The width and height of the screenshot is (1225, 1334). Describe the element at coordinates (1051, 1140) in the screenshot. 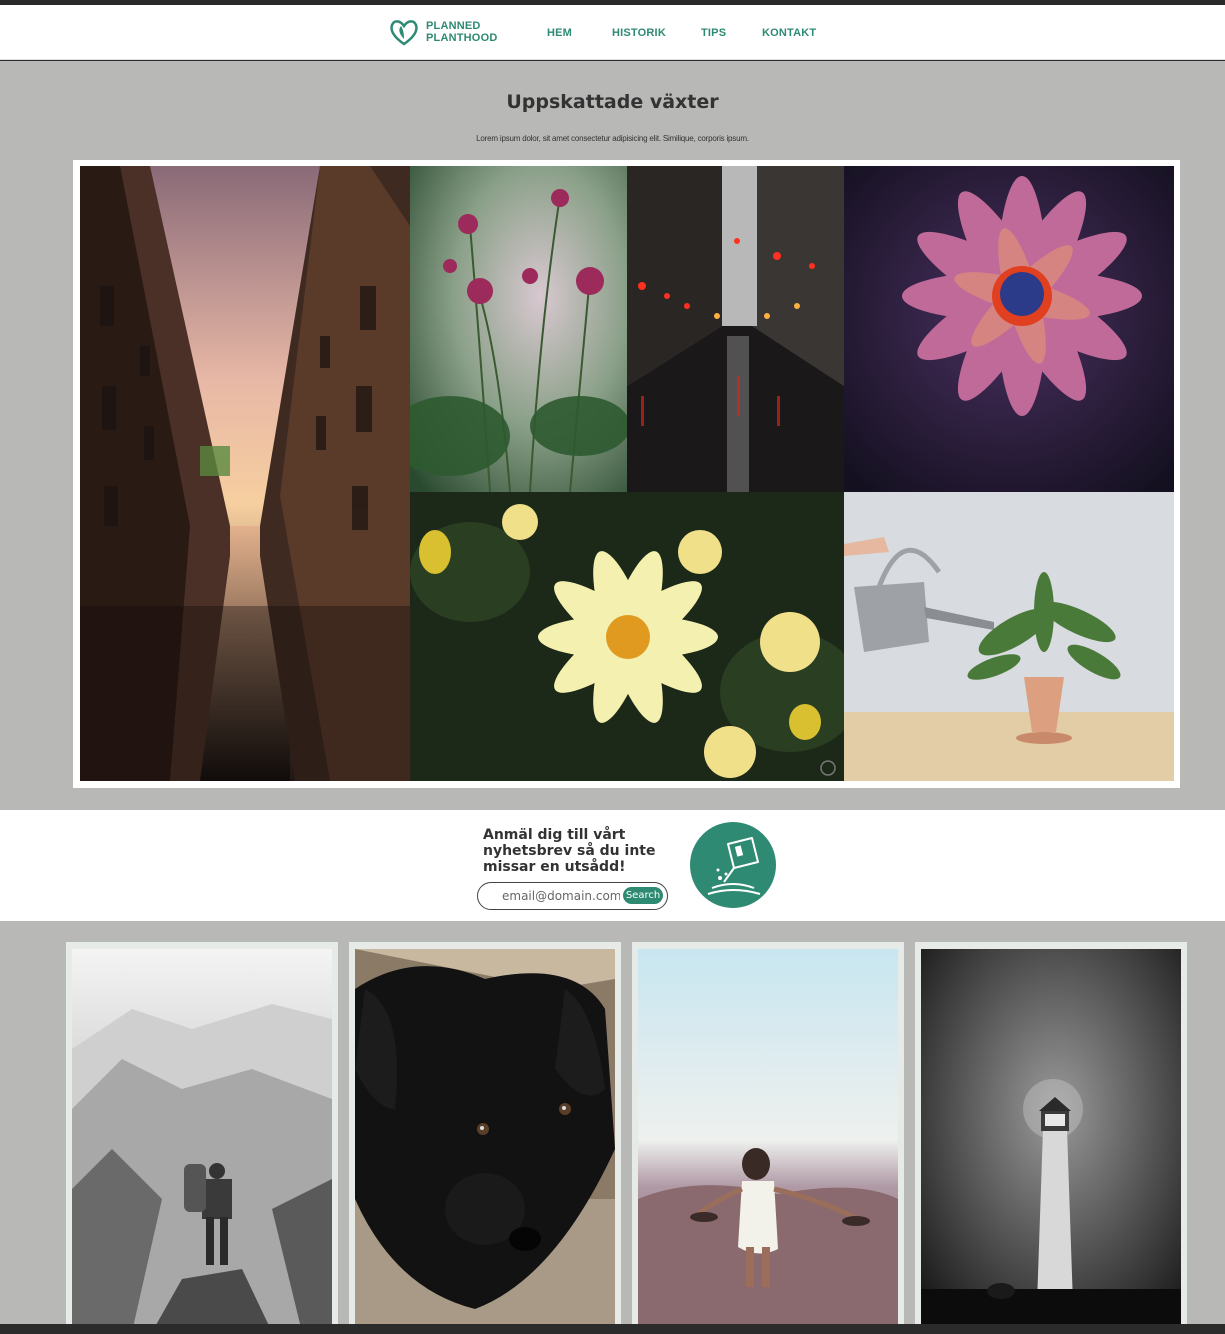

I see `card-image-lighthouse` at that location.